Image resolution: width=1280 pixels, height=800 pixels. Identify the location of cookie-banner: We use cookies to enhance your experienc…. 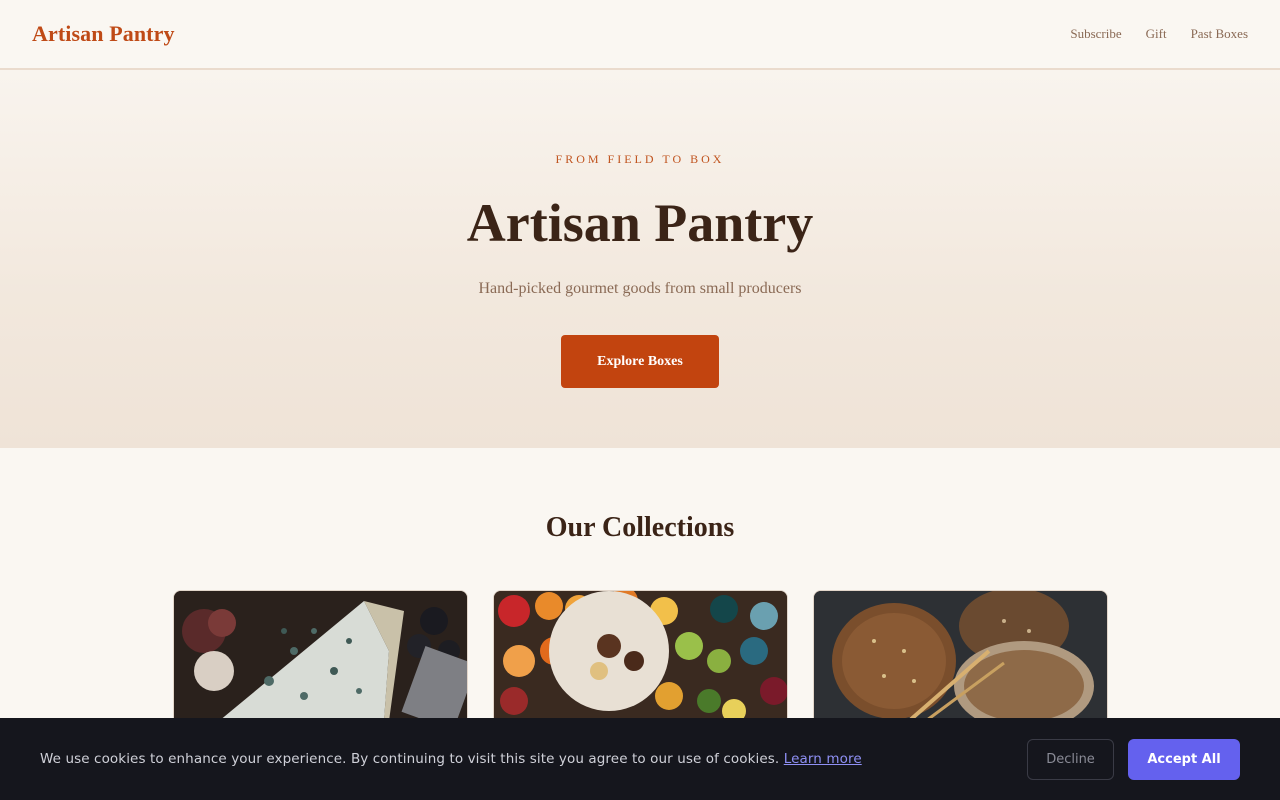
(640, 759).